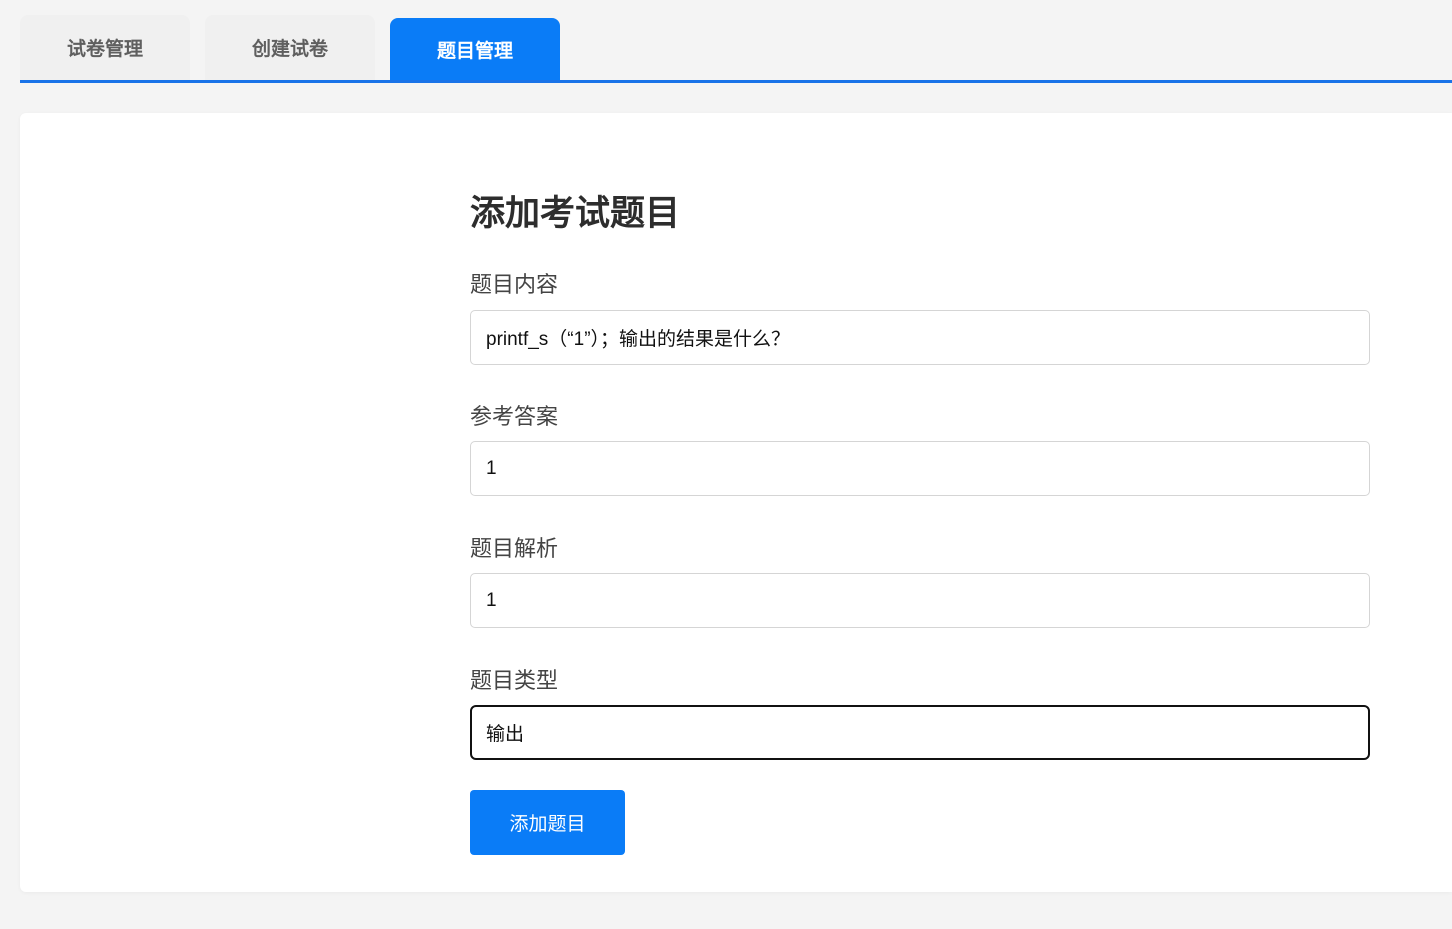 This screenshot has width=1452, height=929. What do you see at coordinates (920, 600) in the screenshot?
I see `analysis-input` at bounding box center [920, 600].